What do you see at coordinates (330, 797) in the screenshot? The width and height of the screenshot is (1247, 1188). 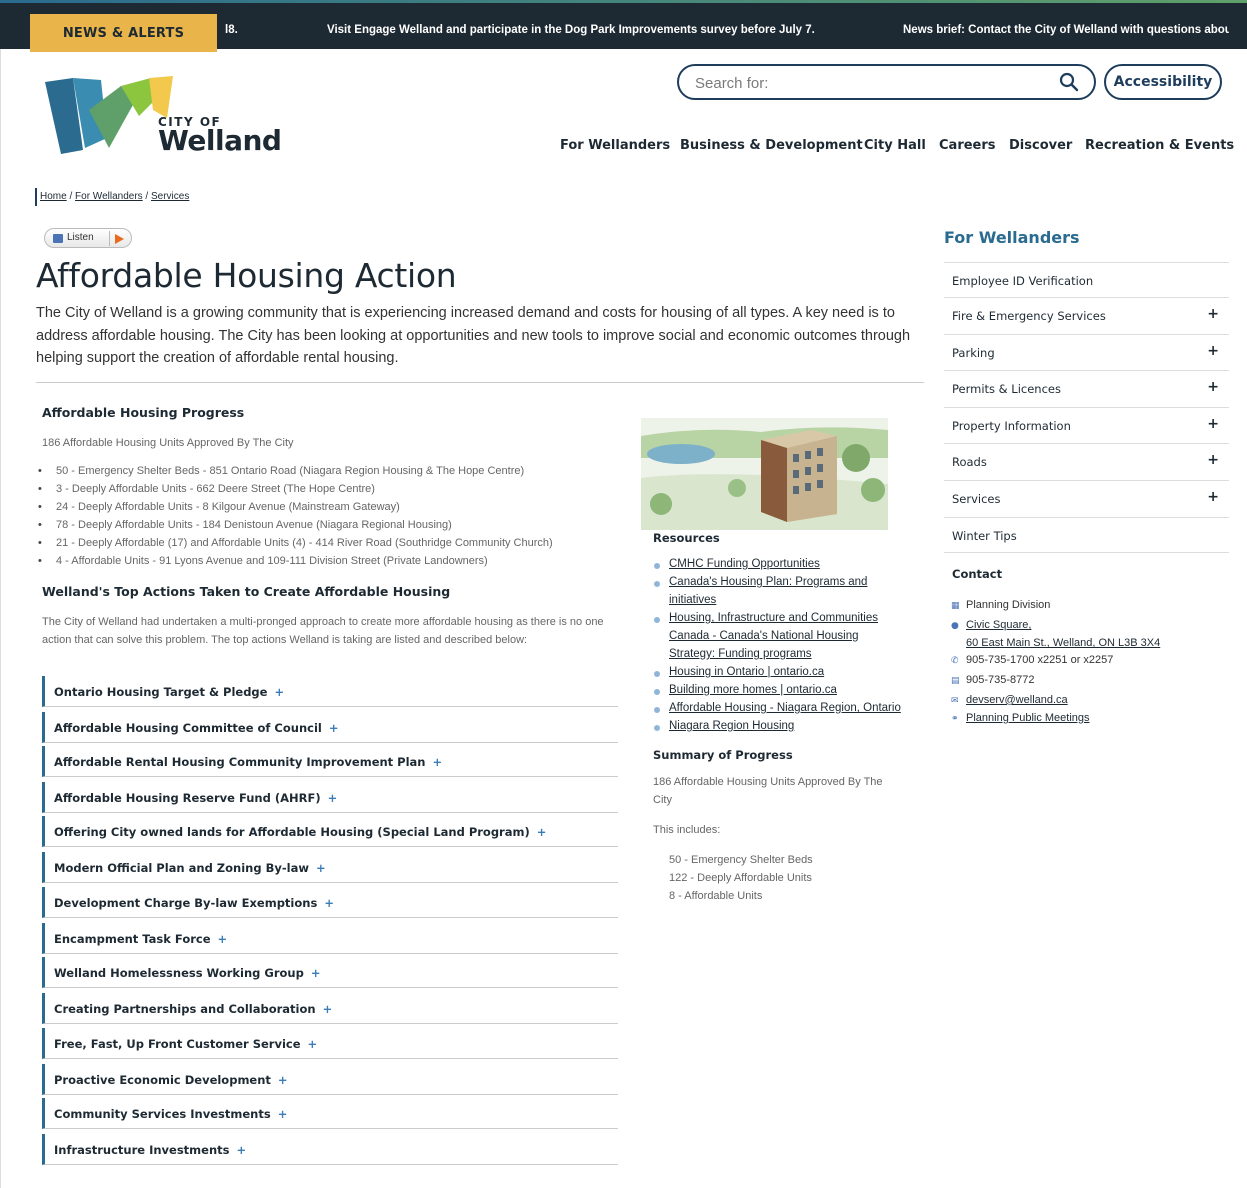 I see `accordion-reserve-fund: Affordable Housing Reserve Fund (AHRF) +` at bounding box center [330, 797].